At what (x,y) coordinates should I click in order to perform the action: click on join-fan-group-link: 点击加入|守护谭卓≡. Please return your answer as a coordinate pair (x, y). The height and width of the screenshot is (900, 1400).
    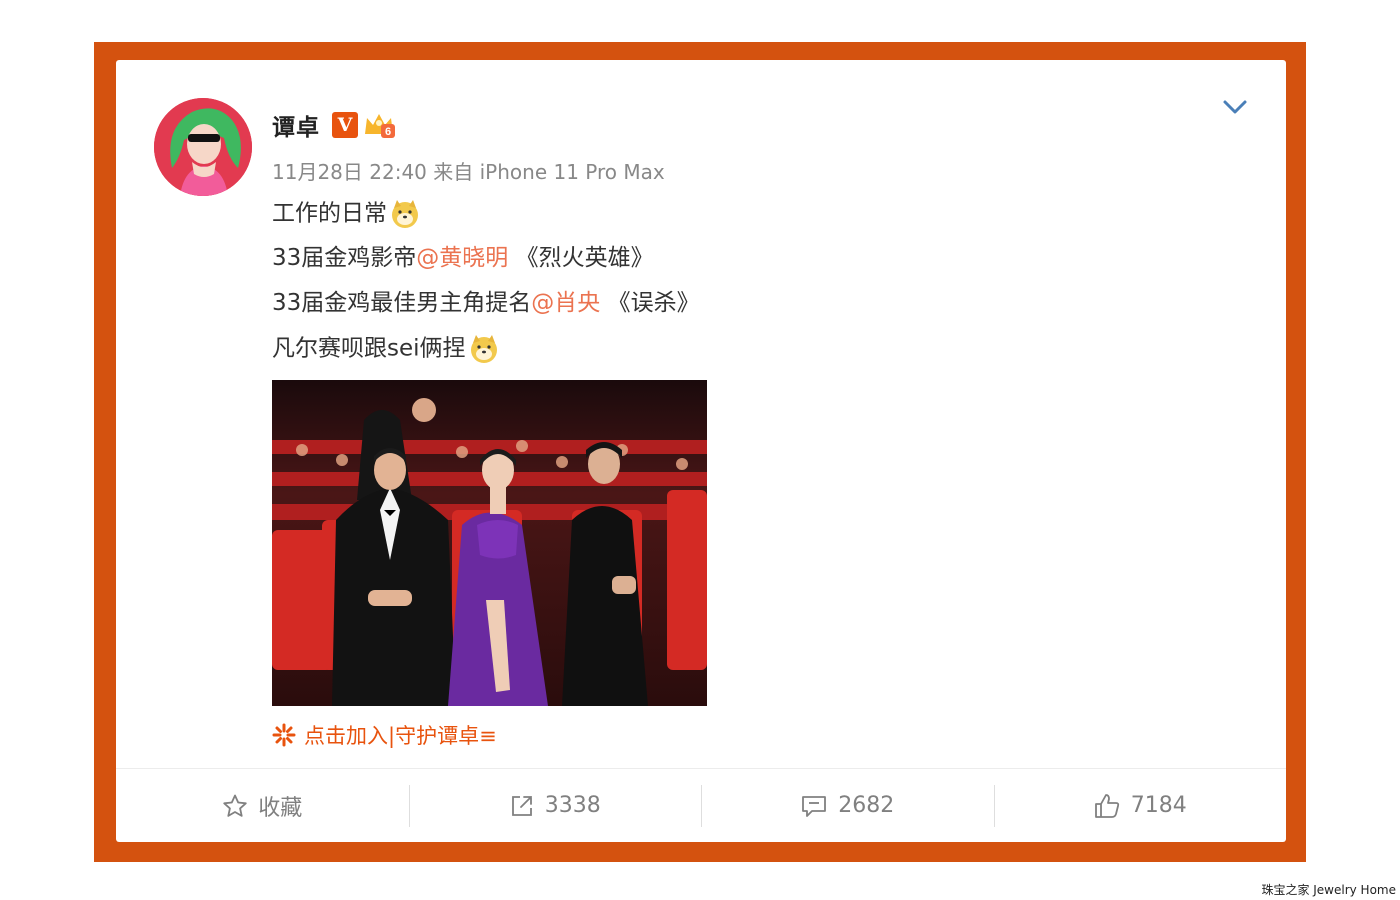
    Looking at the image, I should click on (384, 735).